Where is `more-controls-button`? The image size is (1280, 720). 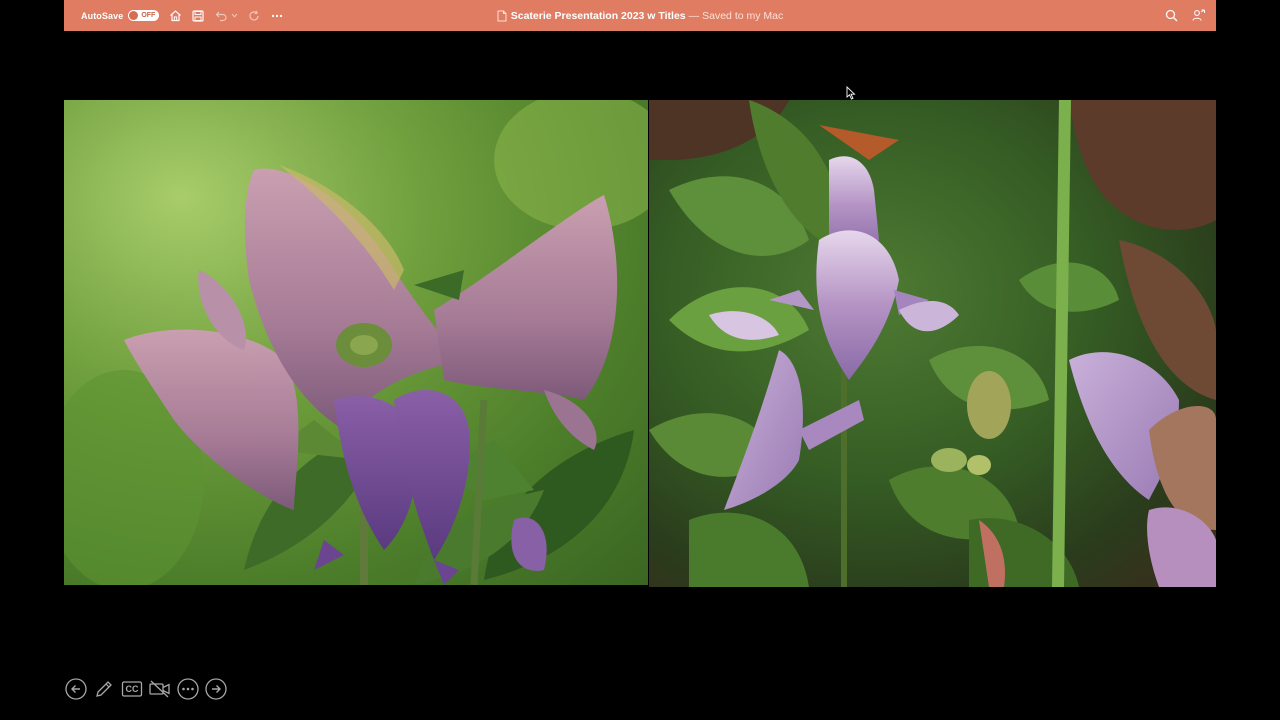 more-controls-button is located at coordinates (188, 689).